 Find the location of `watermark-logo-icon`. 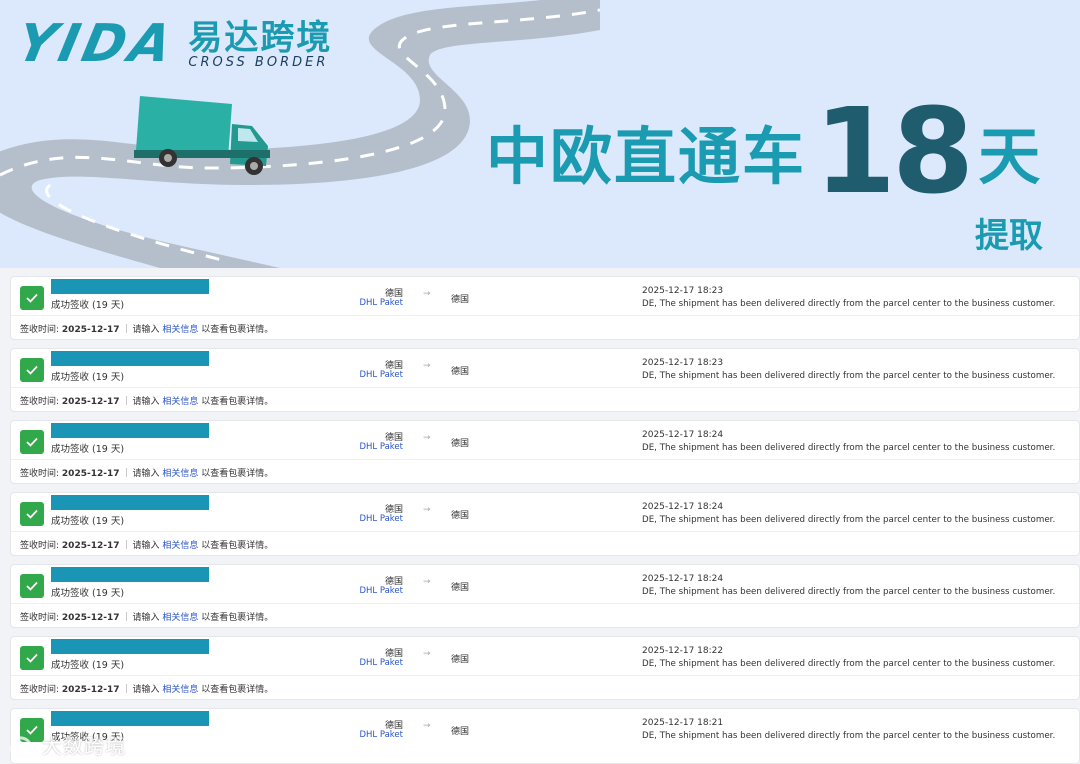

watermark-logo-icon is located at coordinates (21, 743).